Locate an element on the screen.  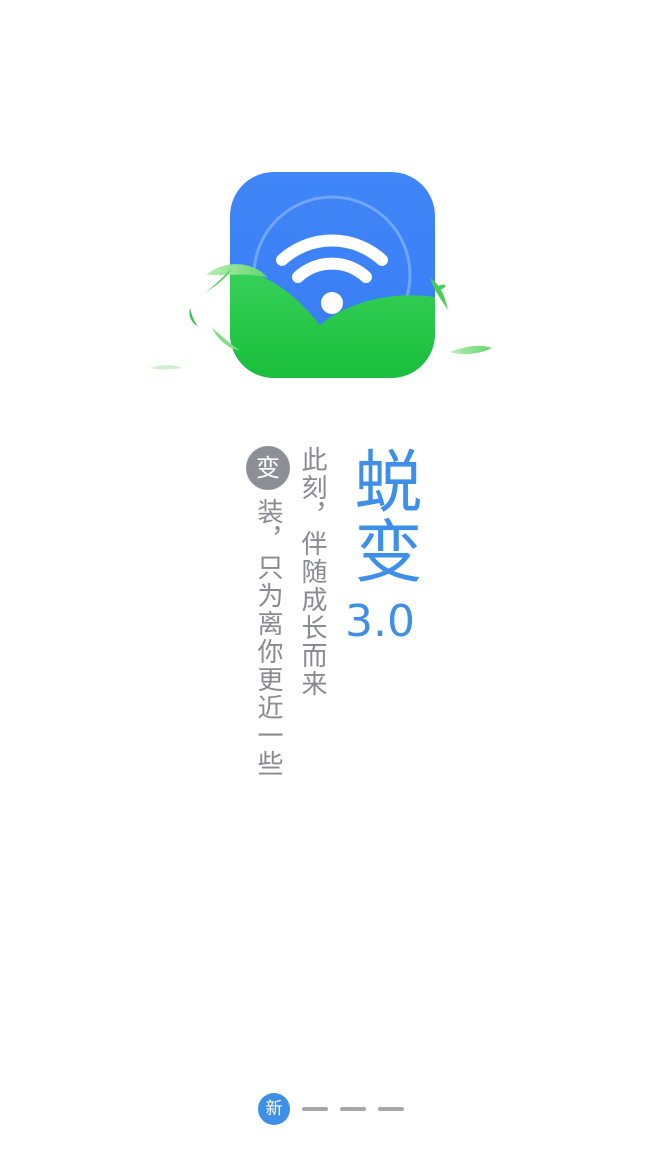
wifi-shield-logo-icon is located at coordinates (321, 275).